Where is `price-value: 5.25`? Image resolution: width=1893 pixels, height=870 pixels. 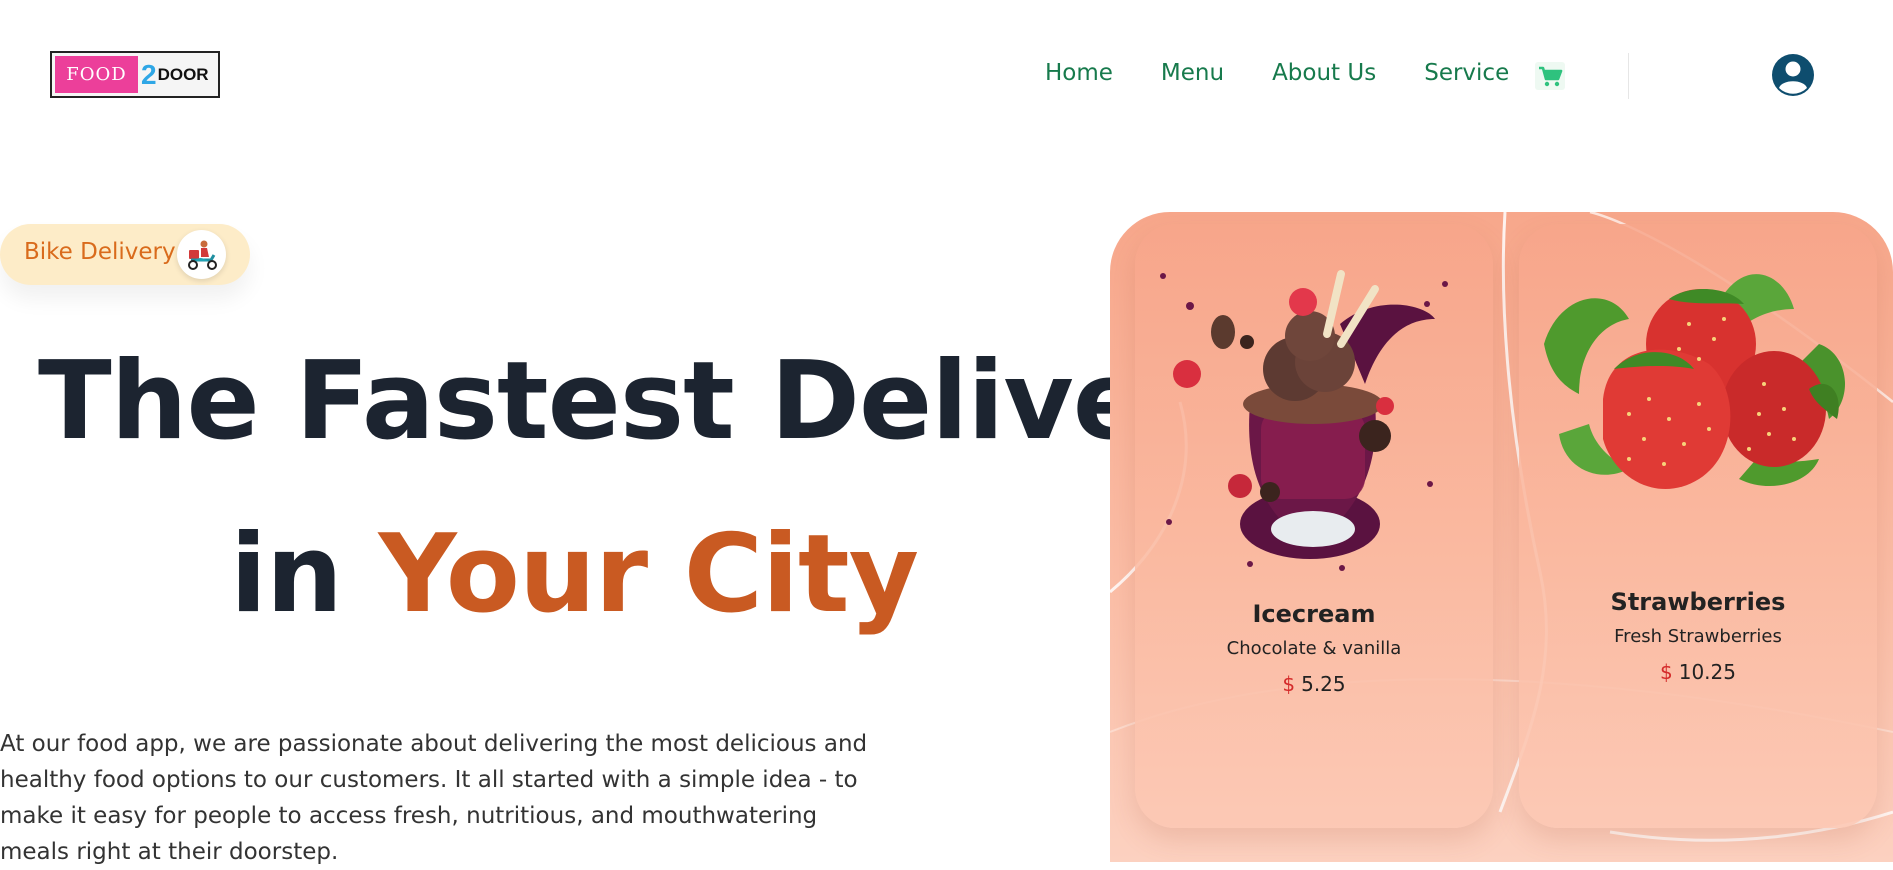
price-value: 5.25 is located at coordinates (1323, 684).